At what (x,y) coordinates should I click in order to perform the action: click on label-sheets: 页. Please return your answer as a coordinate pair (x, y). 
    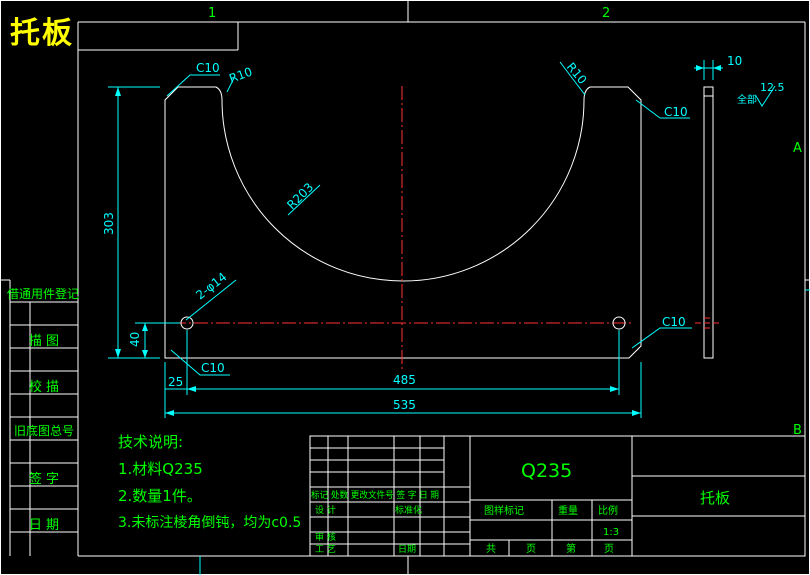
    Looking at the image, I should click on (531, 549).